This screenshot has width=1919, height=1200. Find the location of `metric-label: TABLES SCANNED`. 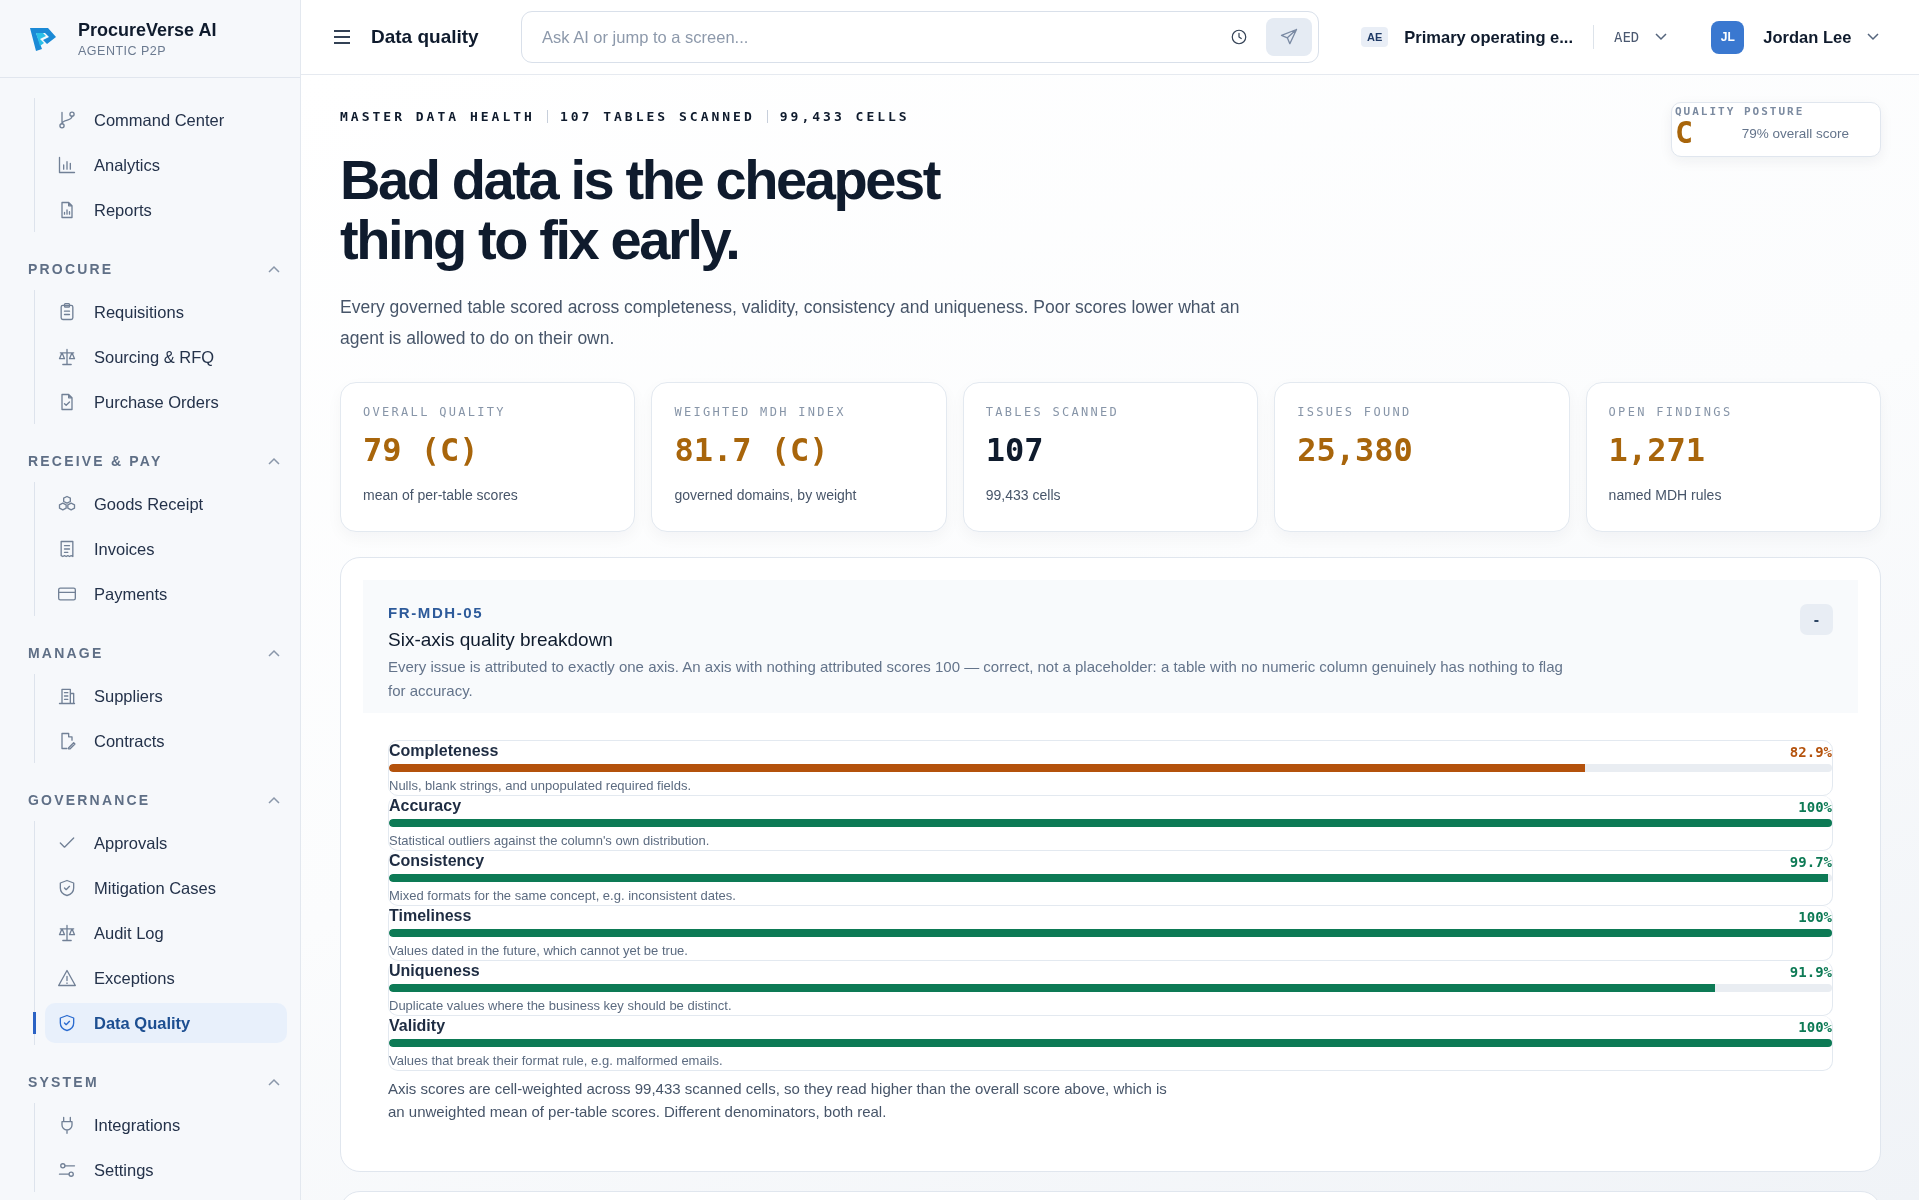

metric-label: TABLES SCANNED is located at coordinates (1053, 412).